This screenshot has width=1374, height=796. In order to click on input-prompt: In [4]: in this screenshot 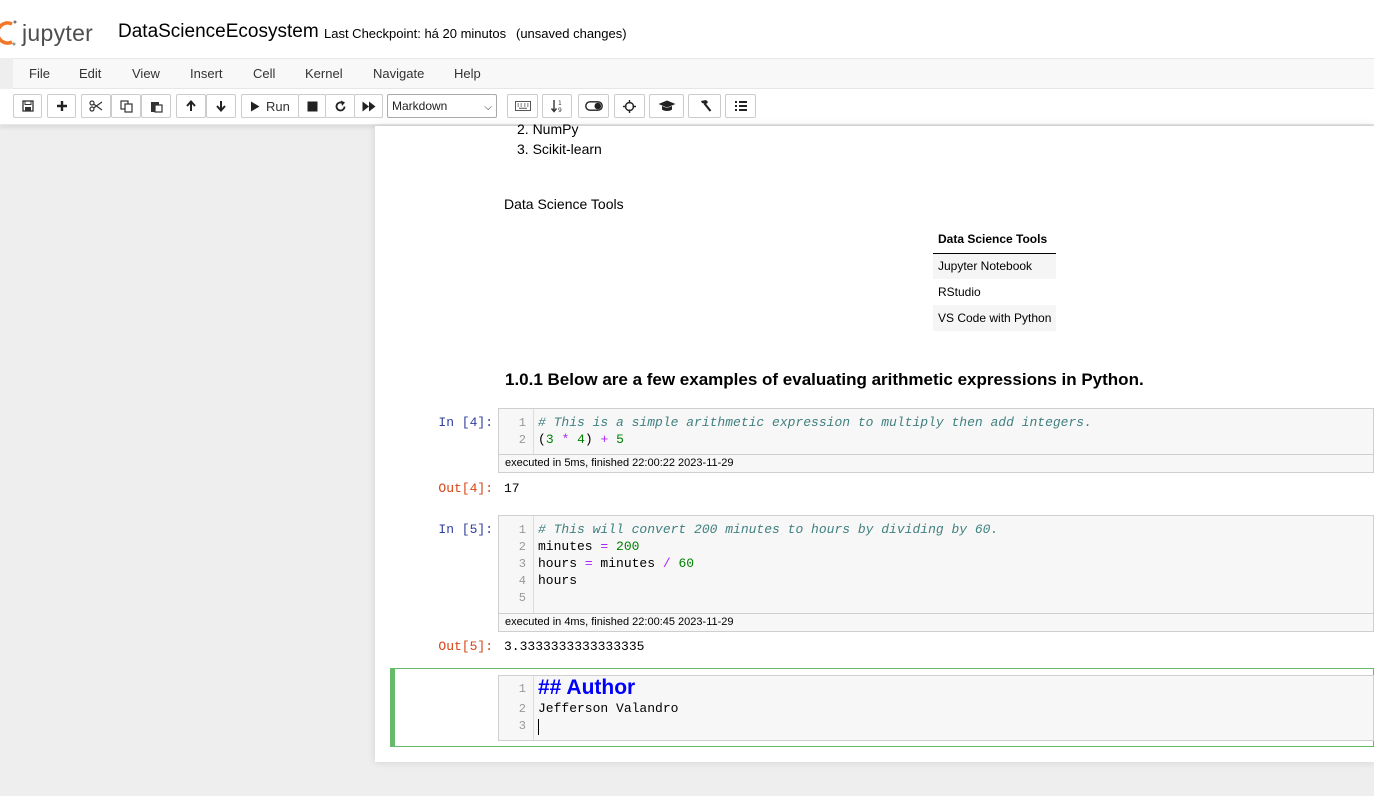, I will do `click(465, 422)`.